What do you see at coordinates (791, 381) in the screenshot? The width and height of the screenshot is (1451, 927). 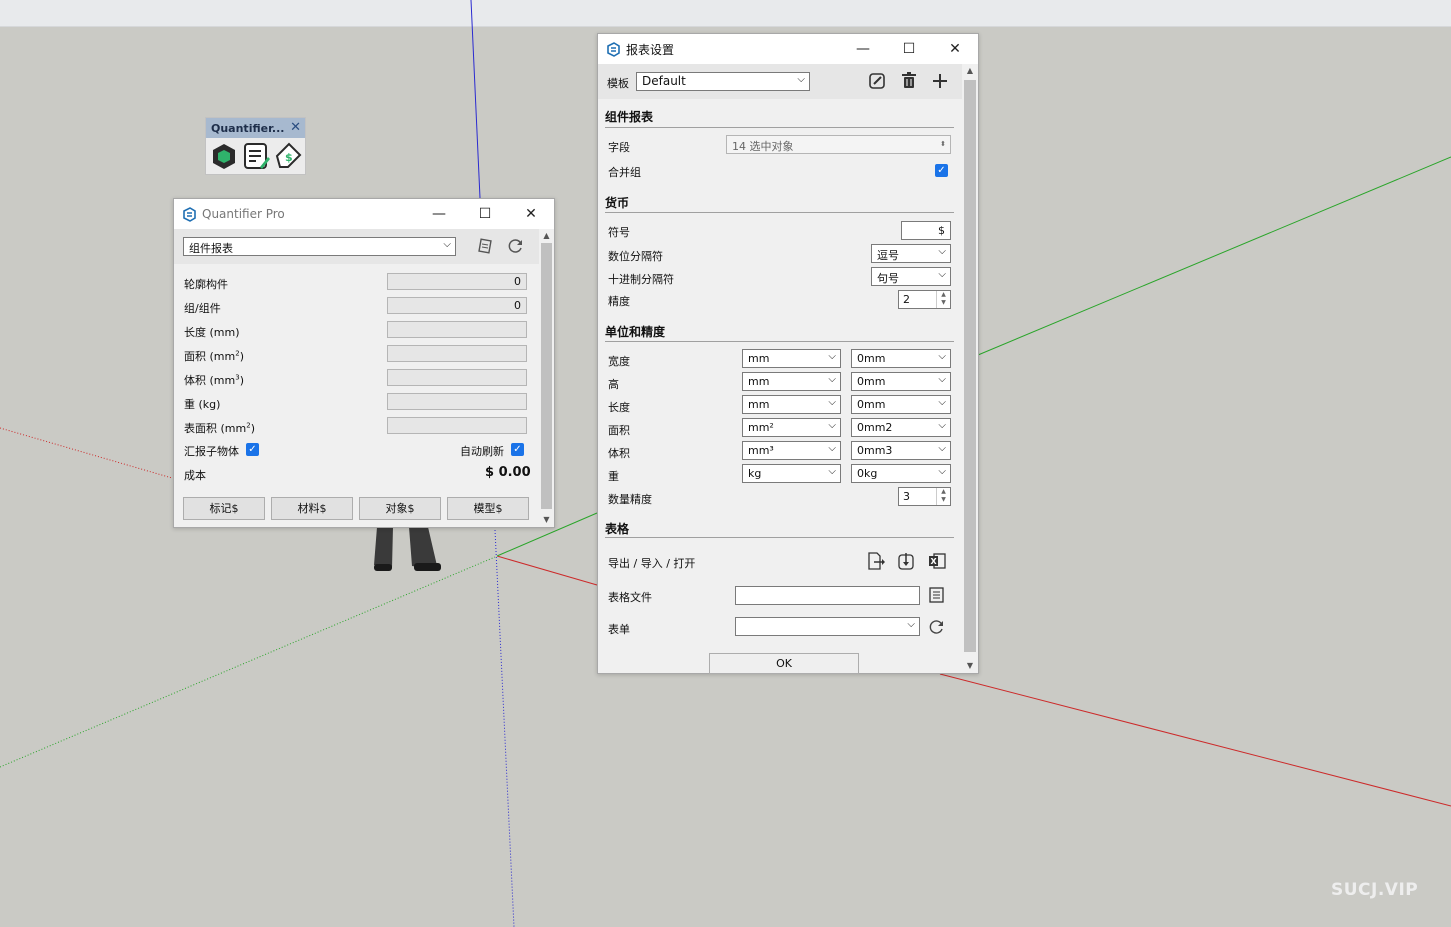 I see `height-unit-select: mm ⌵` at bounding box center [791, 381].